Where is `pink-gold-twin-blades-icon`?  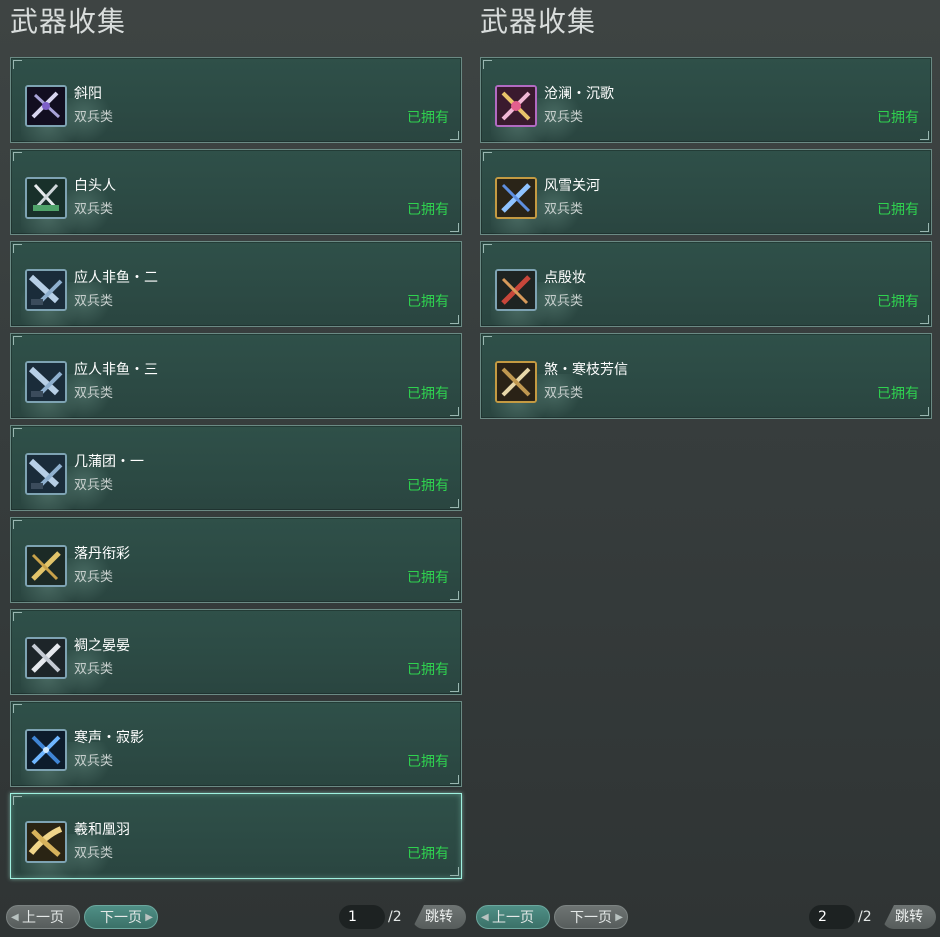 pink-gold-twin-blades-icon is located at coordinates (516, 106).